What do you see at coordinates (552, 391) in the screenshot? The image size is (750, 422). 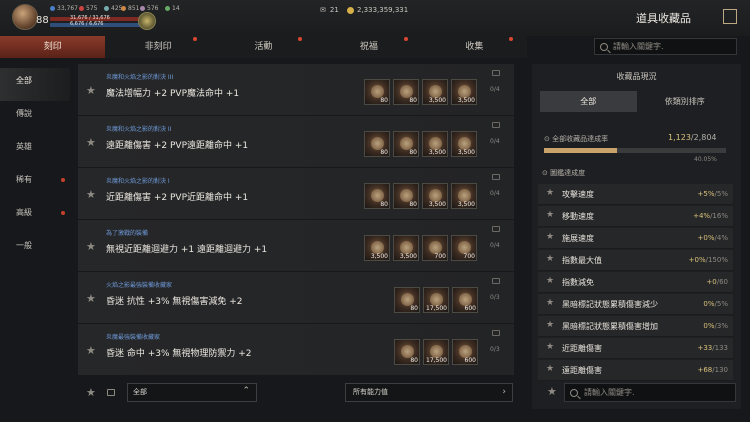 I see `favorite-stat-star-icon: ★` at bounding box center [552, 391].